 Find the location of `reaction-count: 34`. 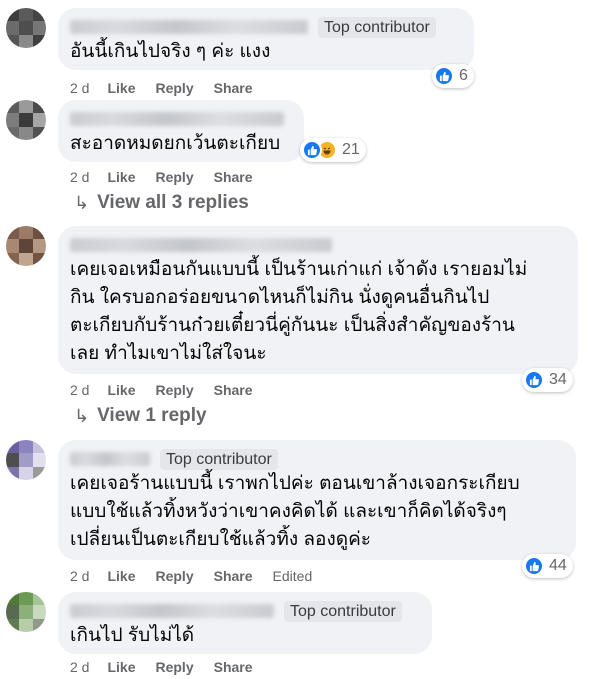

reaction-count: 34 is located at coordinates (558, 379).